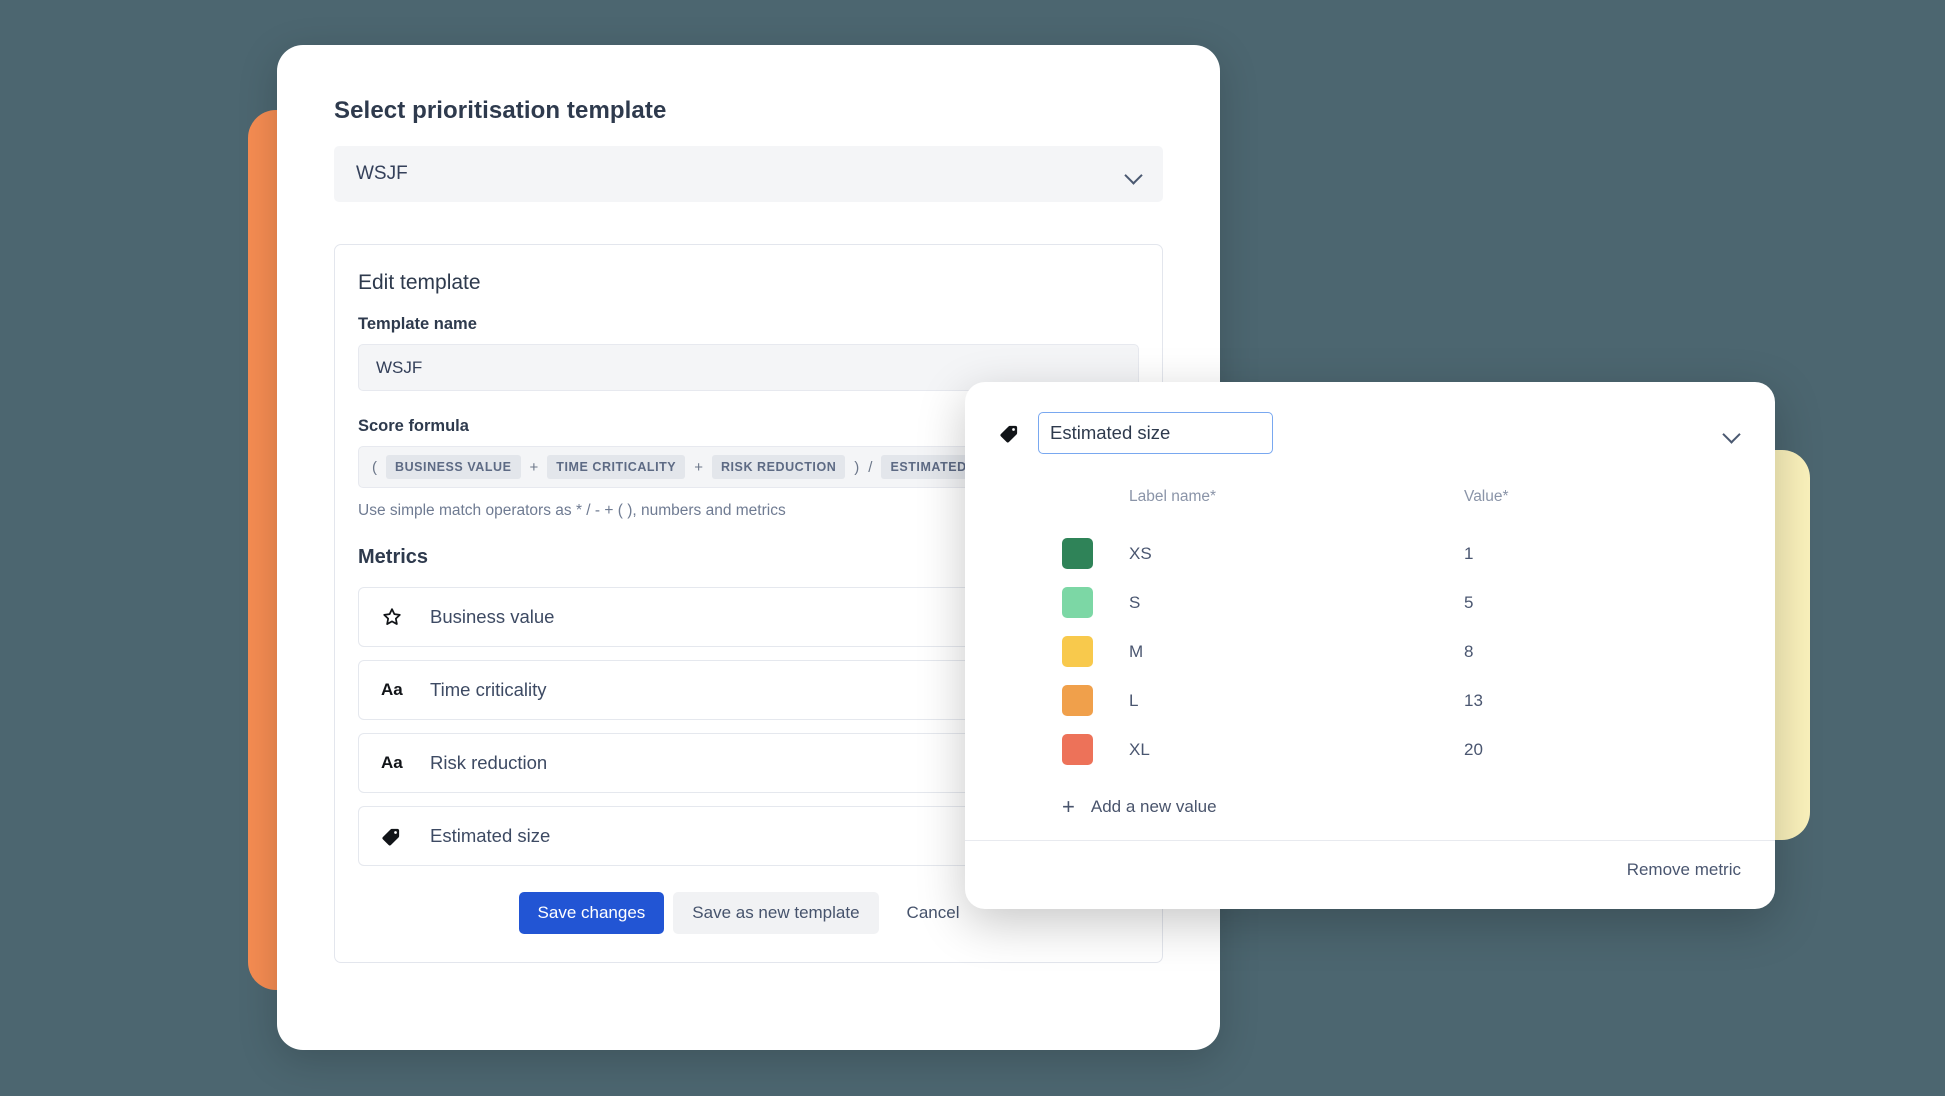 The image size is (1945, 1096). I want to click on value-cell: 8, so click(1564, 652).